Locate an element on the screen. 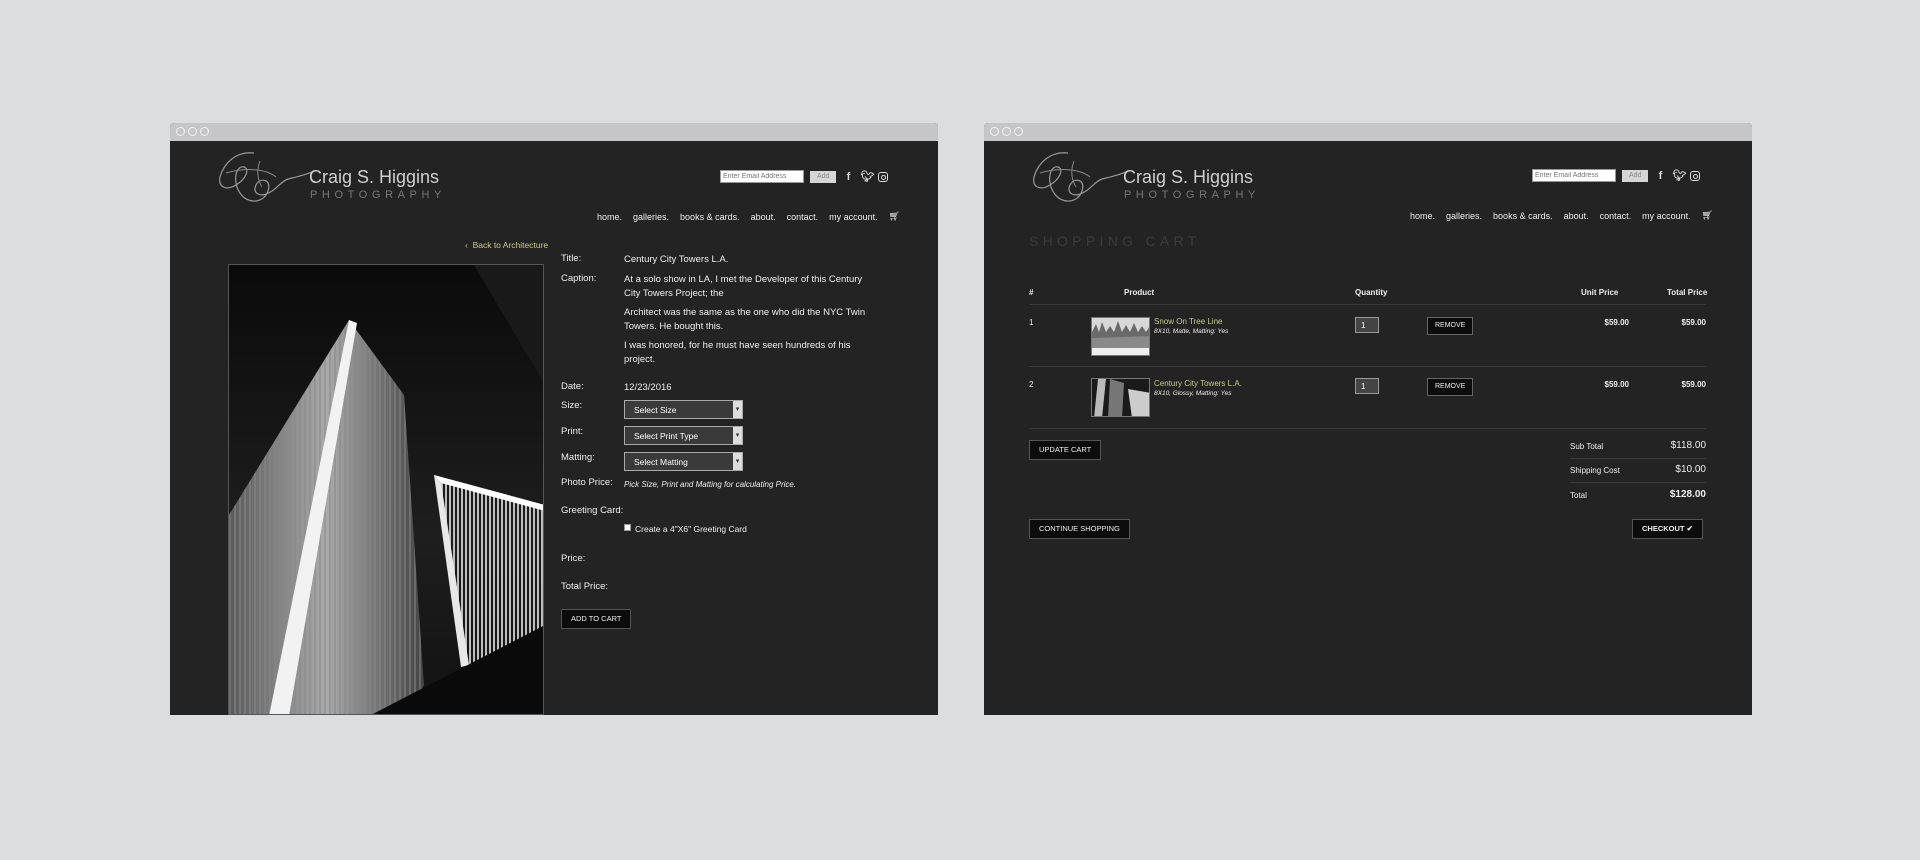 Image resolution: width=1920 pixels, height=860 pixels. continue-shopping-button: CONTINUE SHOPPING is located at coordinates (1079, 529).